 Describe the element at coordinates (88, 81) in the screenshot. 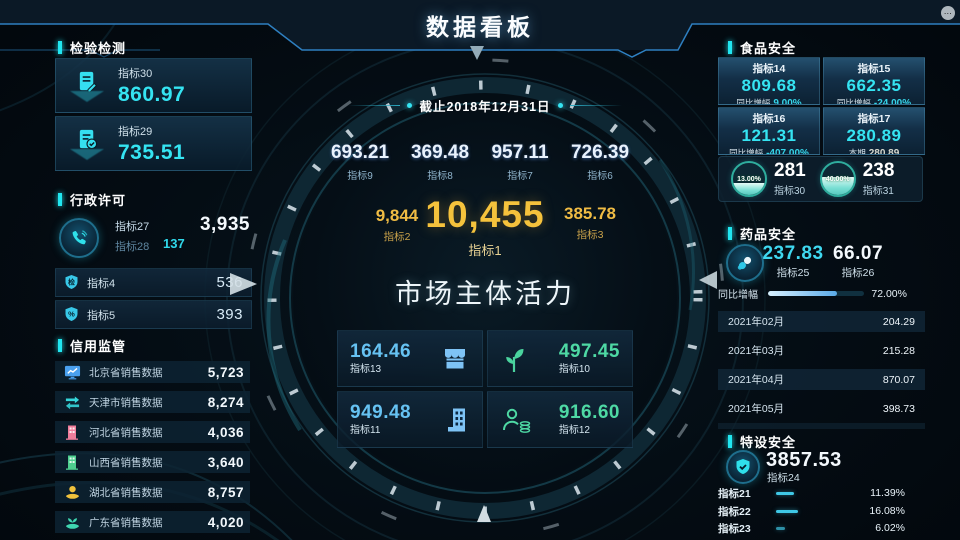

I see `document-edit-icon` at that location.